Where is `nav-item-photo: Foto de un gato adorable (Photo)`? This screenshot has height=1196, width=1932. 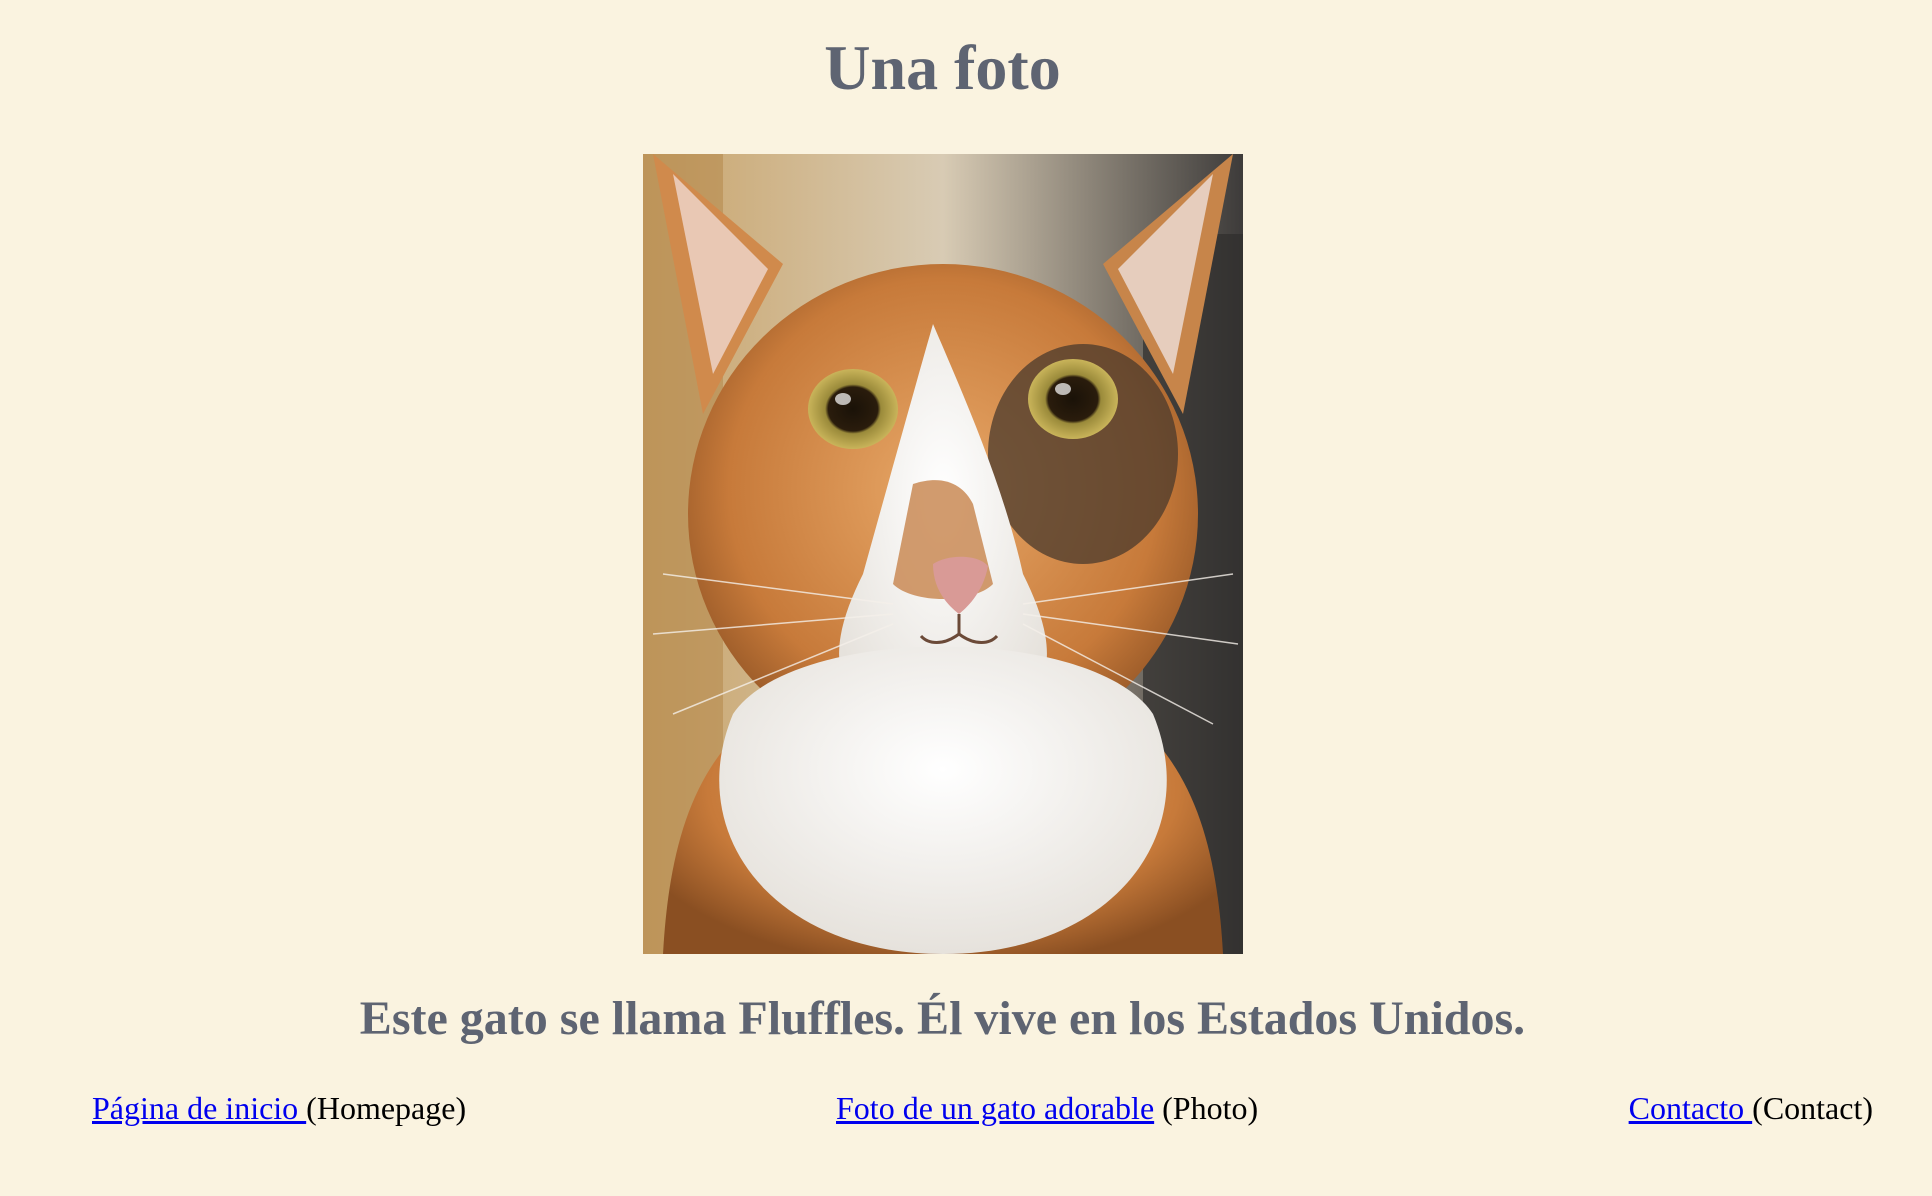
nav-item-photo: Foto de un gato adorable (Photo) is located at coordinates (1047, 1108).